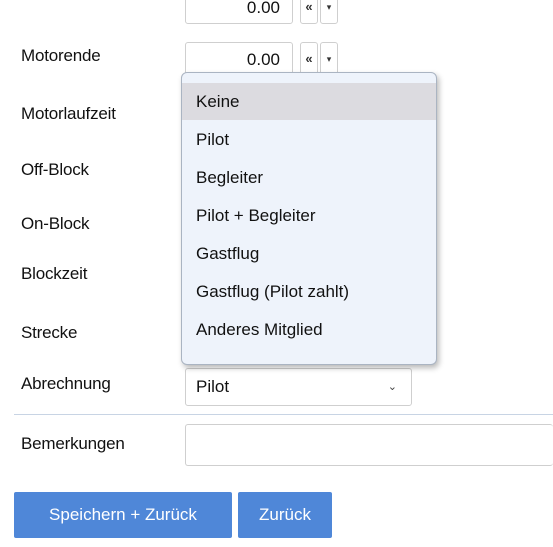 The image size is (553, 547). What do you see at coordinates (309, 12) in the screenshot?
I see `prev-copy-button: «` at bounding box center [309, 12].